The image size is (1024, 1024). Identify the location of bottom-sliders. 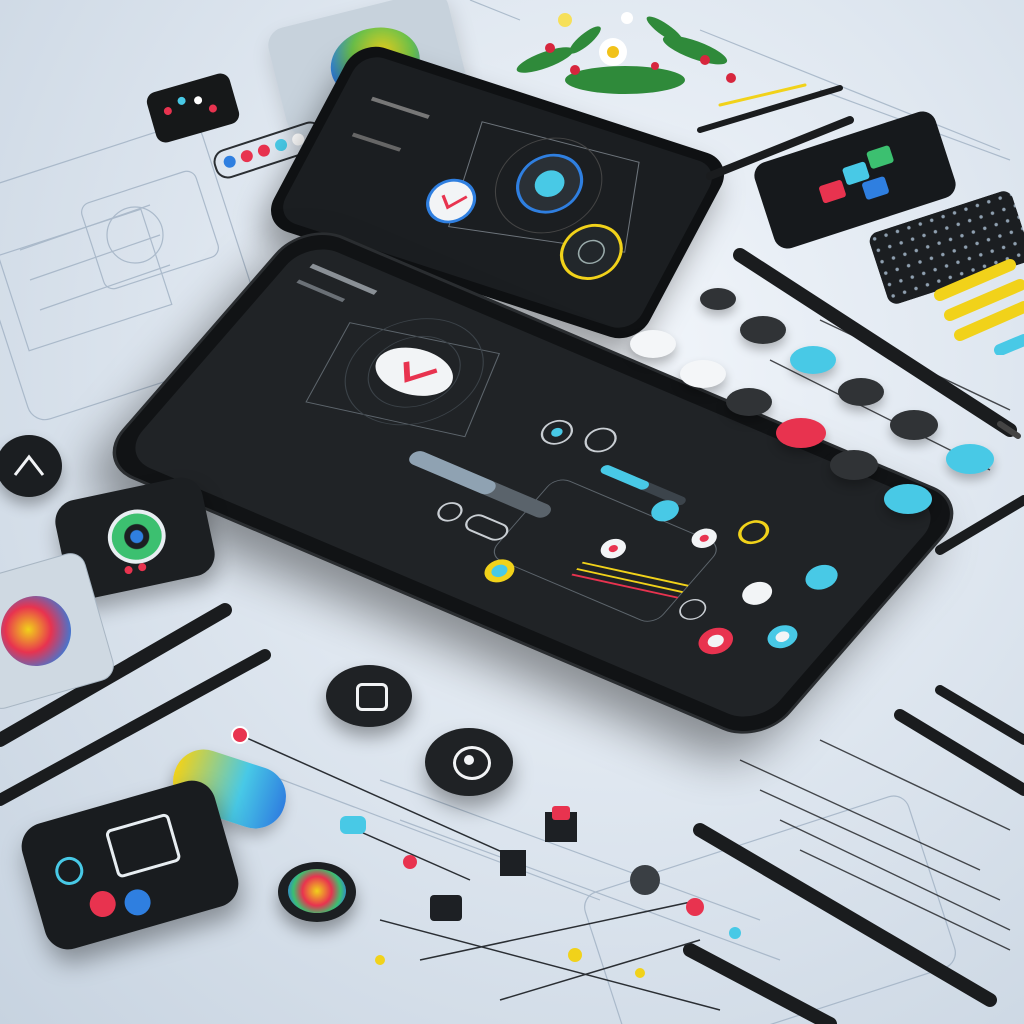
(486, 868).